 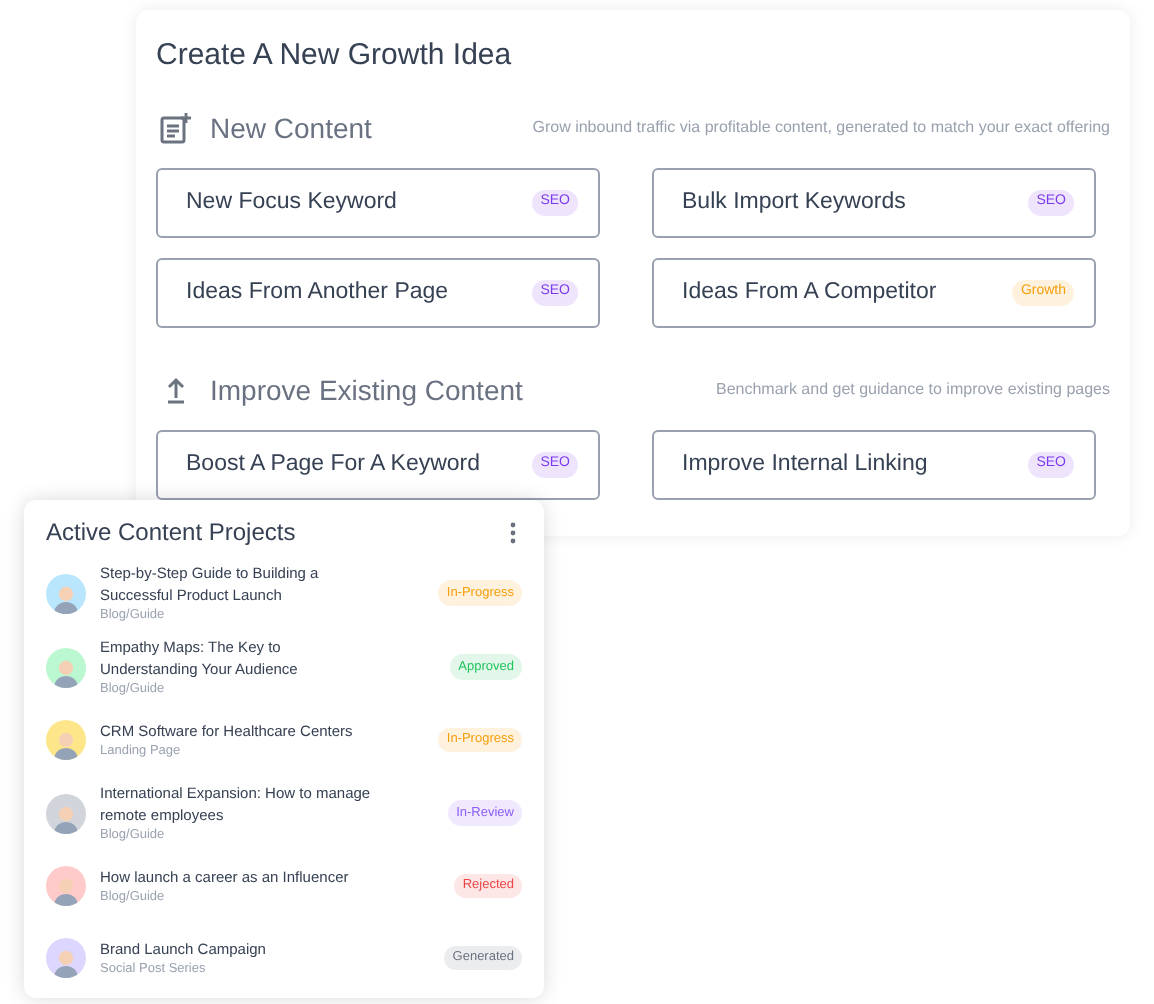 What do you see at coordinates (171, 533) in the screenshot?
I see `card-title: Active Content Projects` at bounding box center [171, 533].